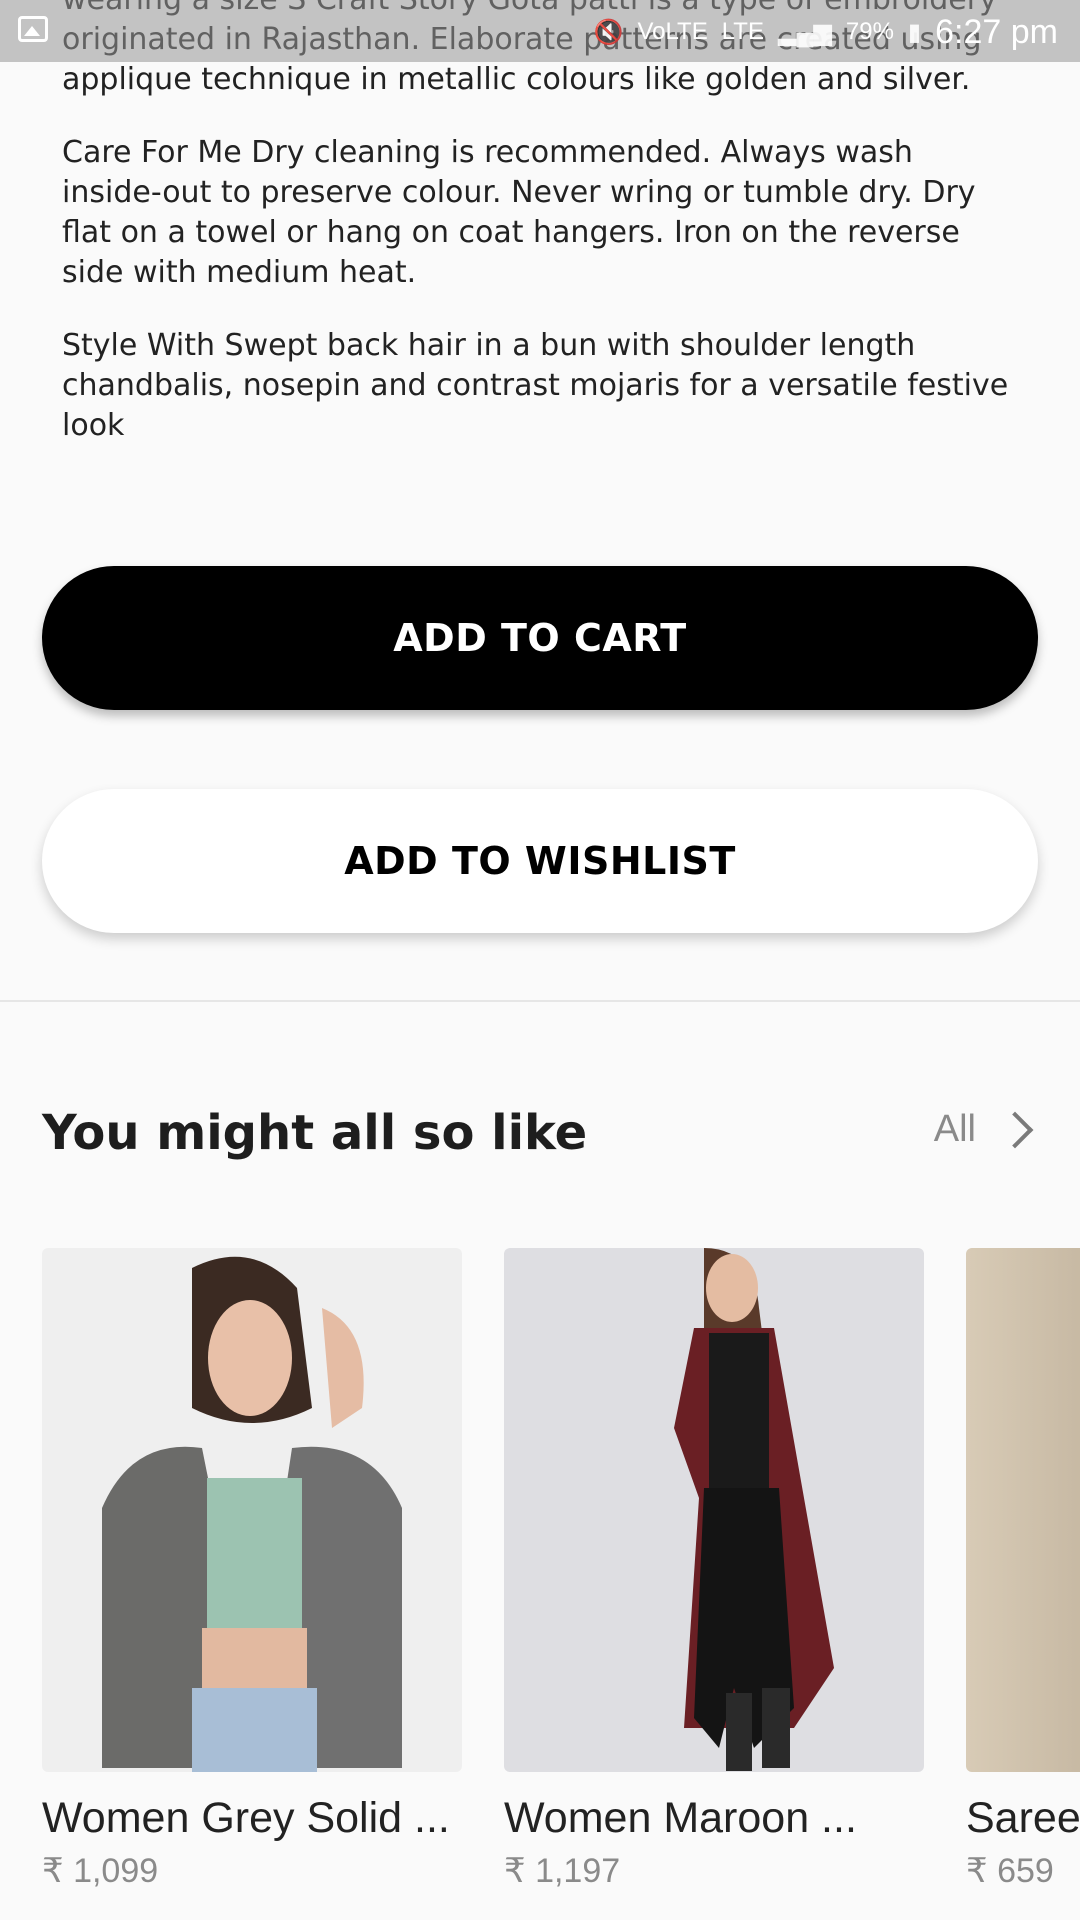 The image size is (1080, 1920). Describe the element at coordinates (804, 32) in the screenshot. I see `signal-icon: ▂▄▆` at that location.